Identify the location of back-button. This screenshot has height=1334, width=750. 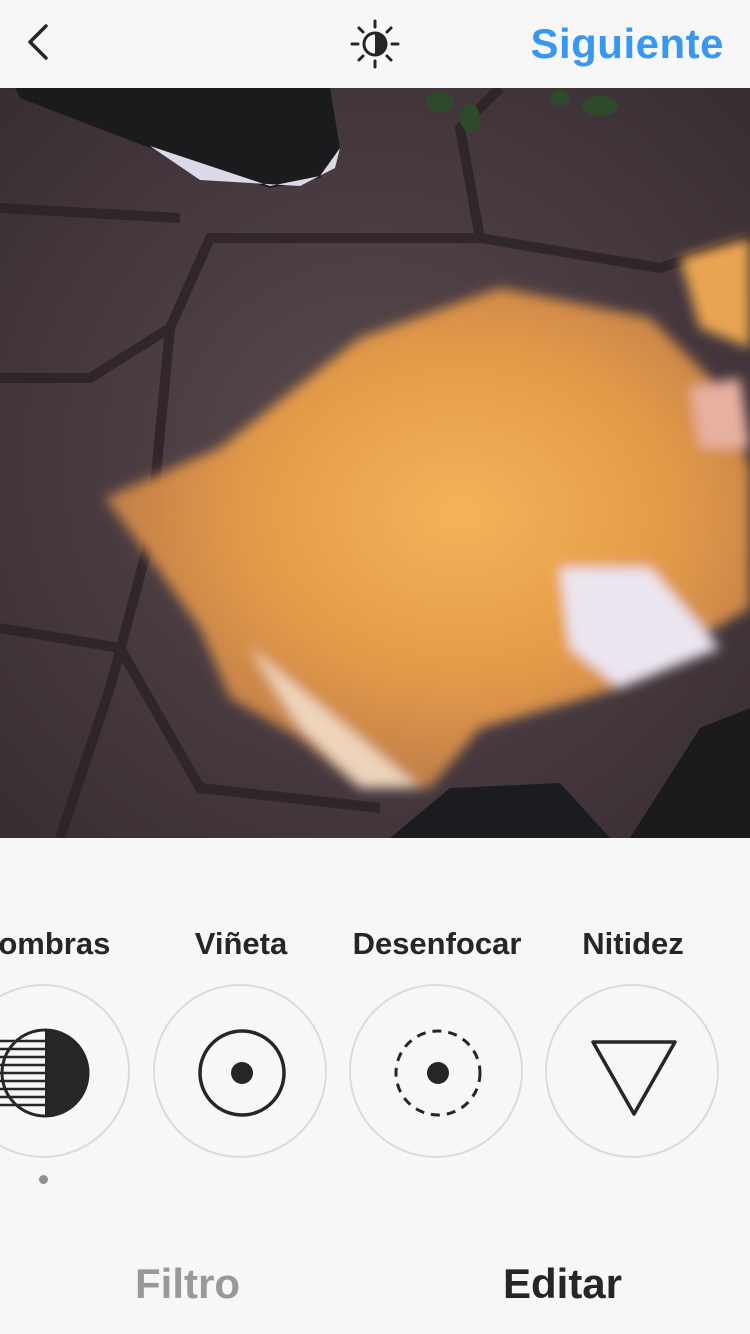
(40, 42).